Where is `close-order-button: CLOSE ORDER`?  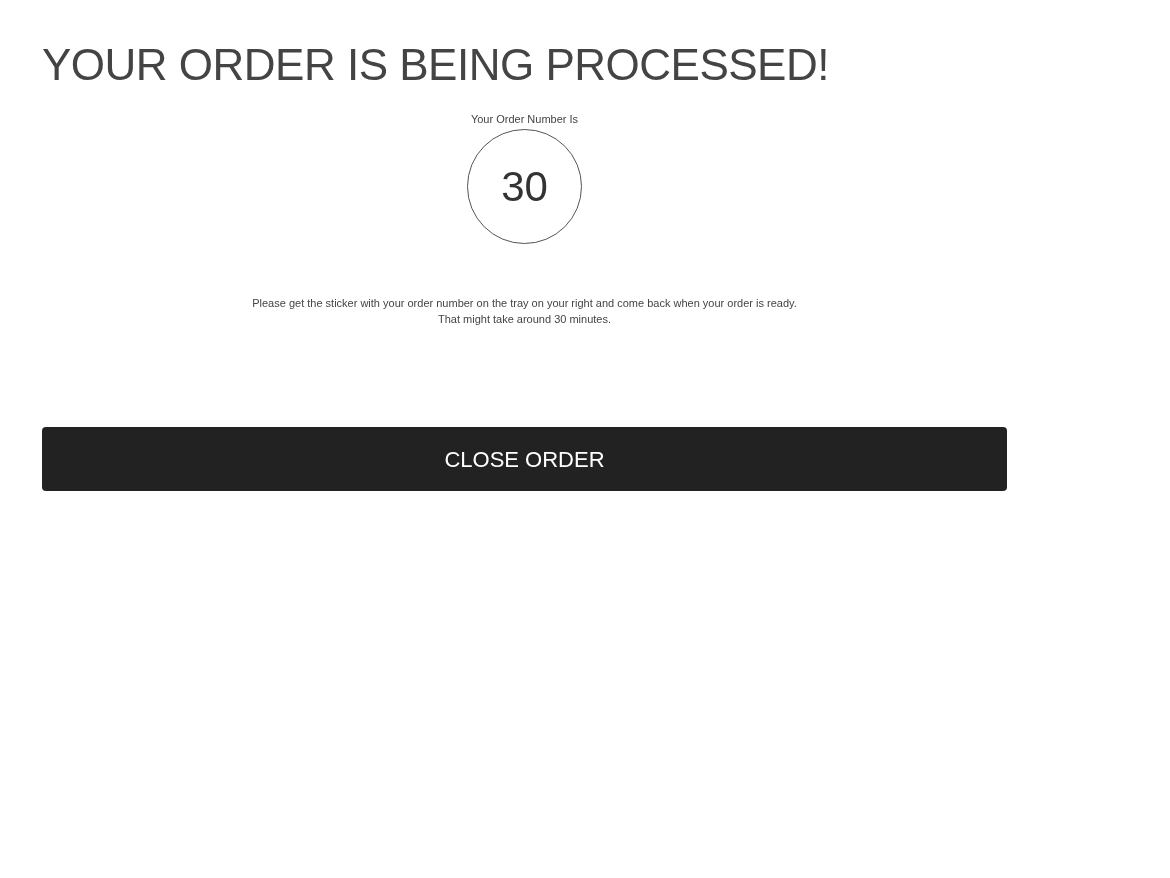
close-order-button: CLOSE ORDER is located at coordinates (524, 459).